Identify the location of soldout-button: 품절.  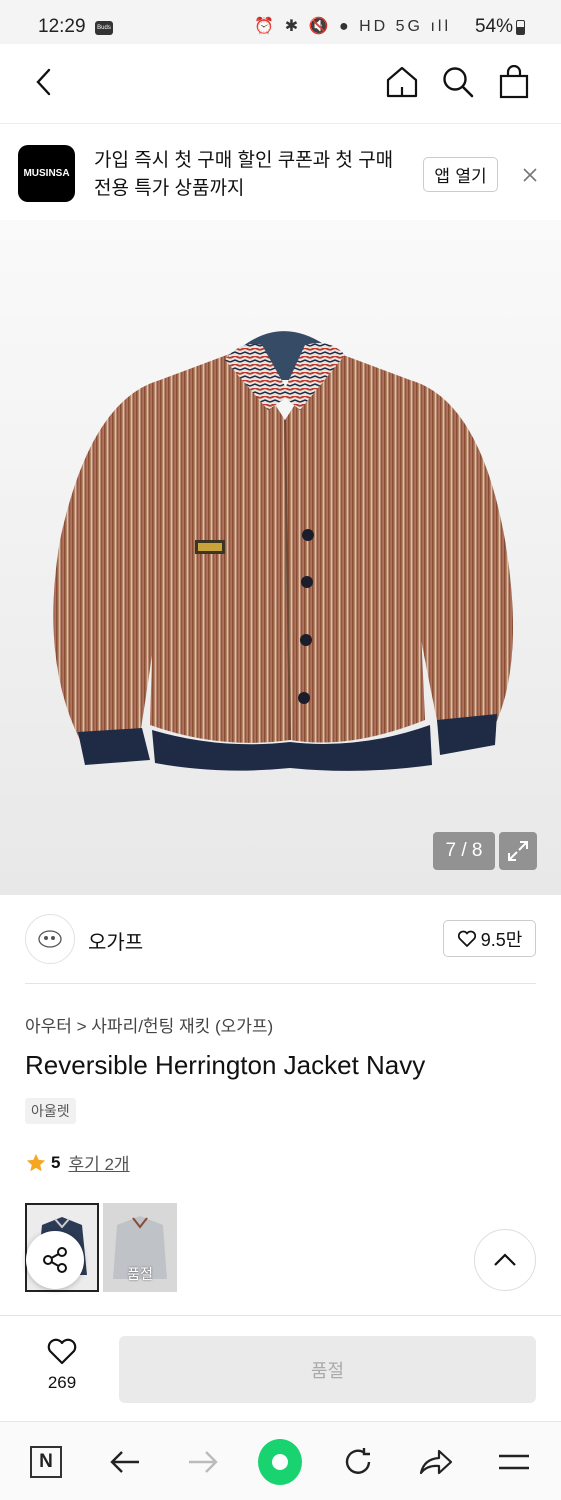
(327, 1369).